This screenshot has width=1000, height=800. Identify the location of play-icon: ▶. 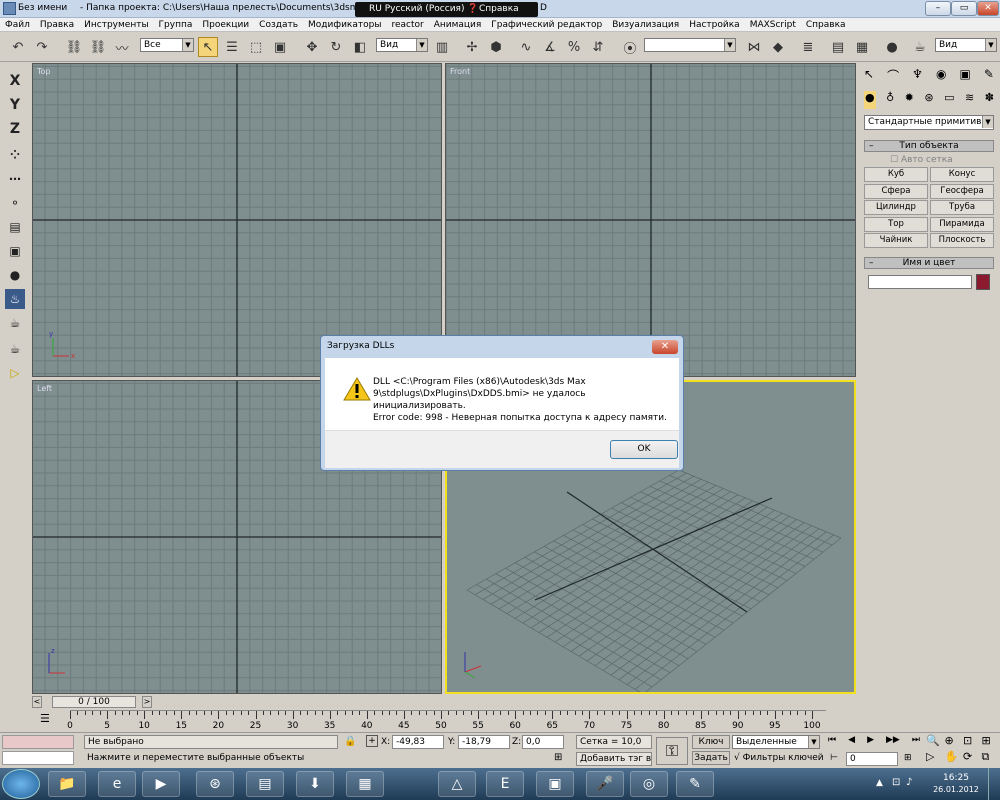
(870, 742).